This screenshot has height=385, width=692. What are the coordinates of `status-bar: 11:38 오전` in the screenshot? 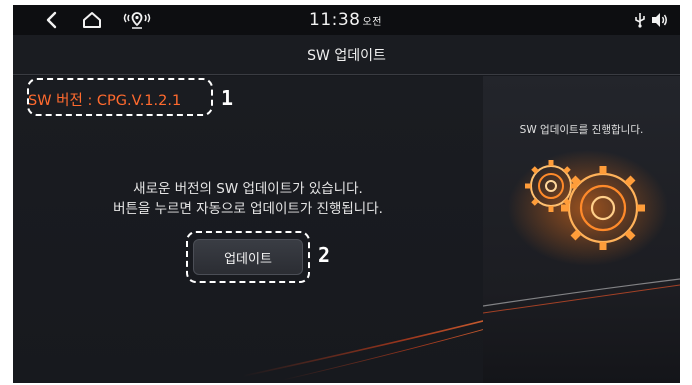 It's located at (346, 20).